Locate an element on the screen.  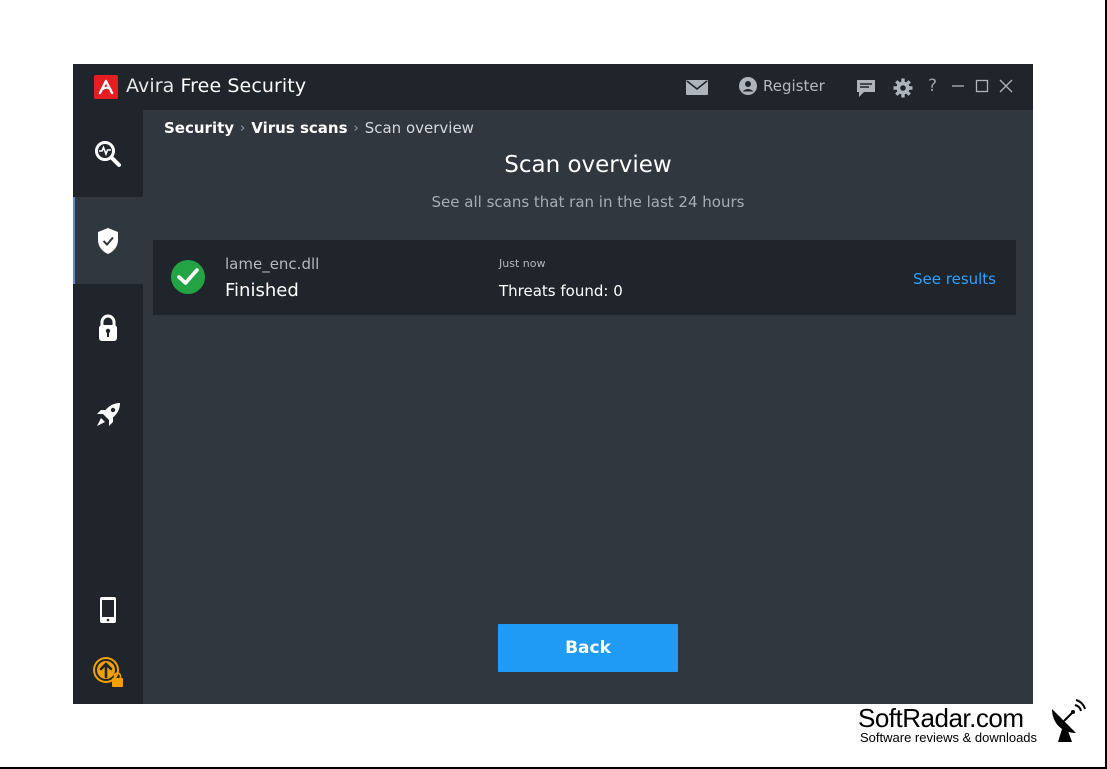
satellite-dish-icon is located at coordinates (1069, 720).